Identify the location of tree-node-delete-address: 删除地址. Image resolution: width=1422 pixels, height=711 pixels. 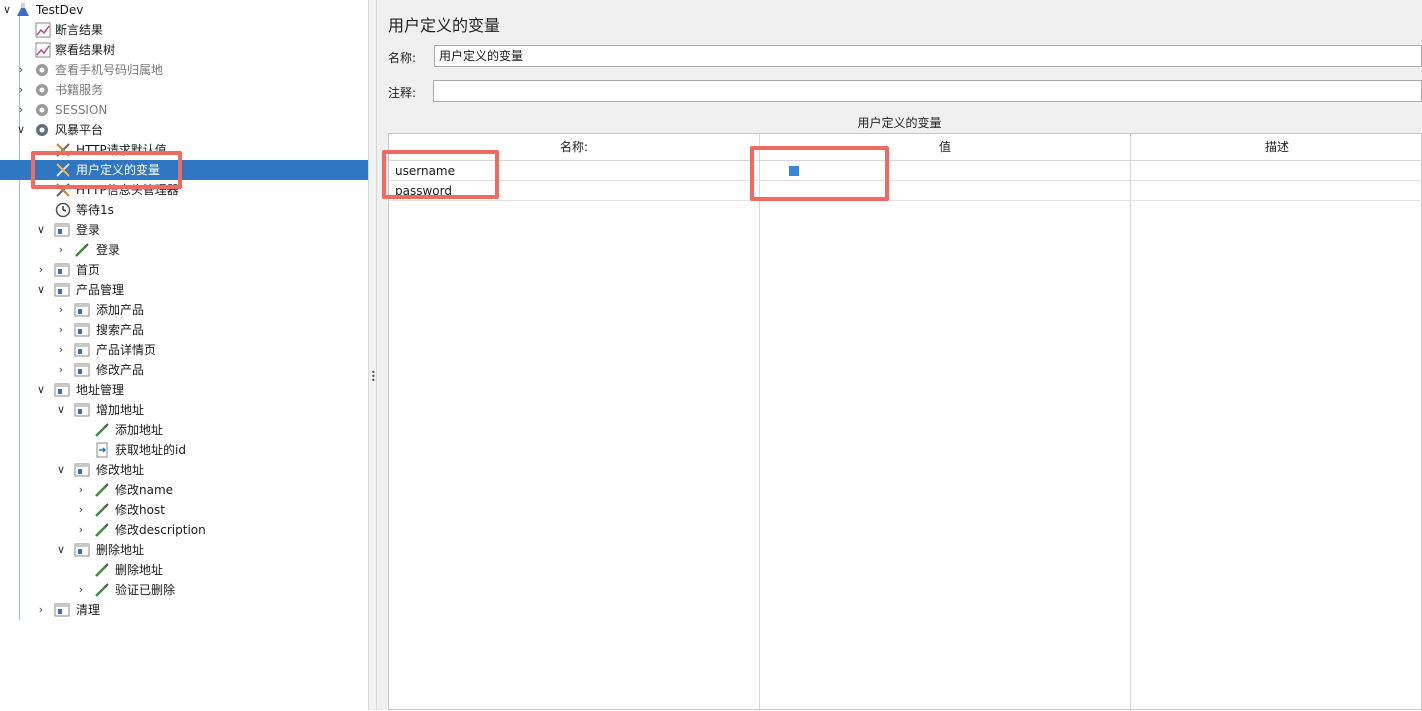
(184, 570).